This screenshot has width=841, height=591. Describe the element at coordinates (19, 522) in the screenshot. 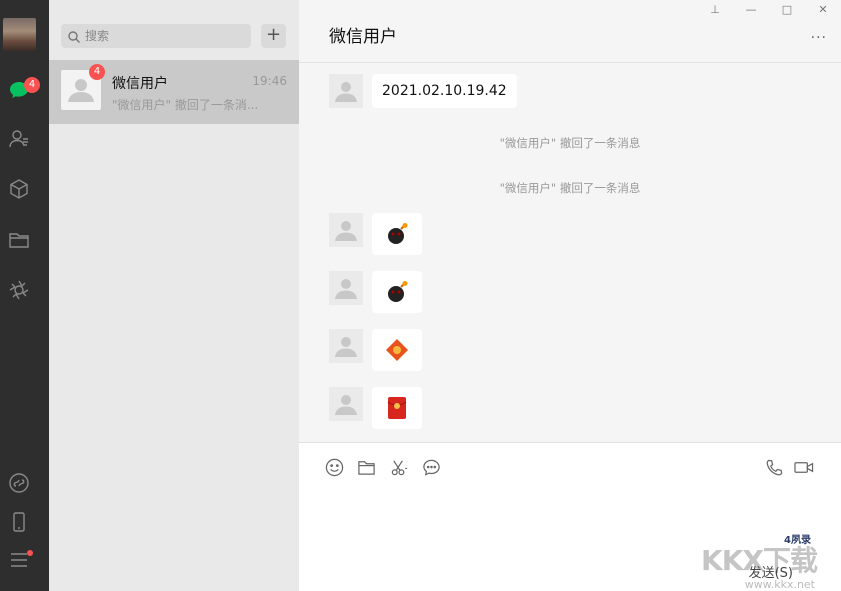

I see `phone-device-icon` at that location.